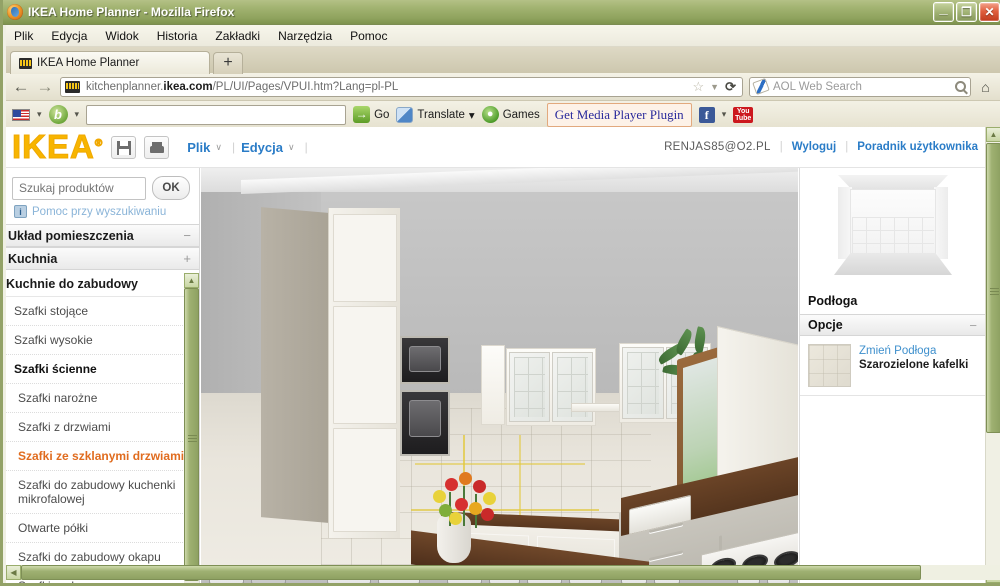  What do you see at coordinates (102, 427) in the screenshot?
I see `sidebar-item-cabinets-with-doors: Szafki z drzwiami` at bounding box center [102, 427].